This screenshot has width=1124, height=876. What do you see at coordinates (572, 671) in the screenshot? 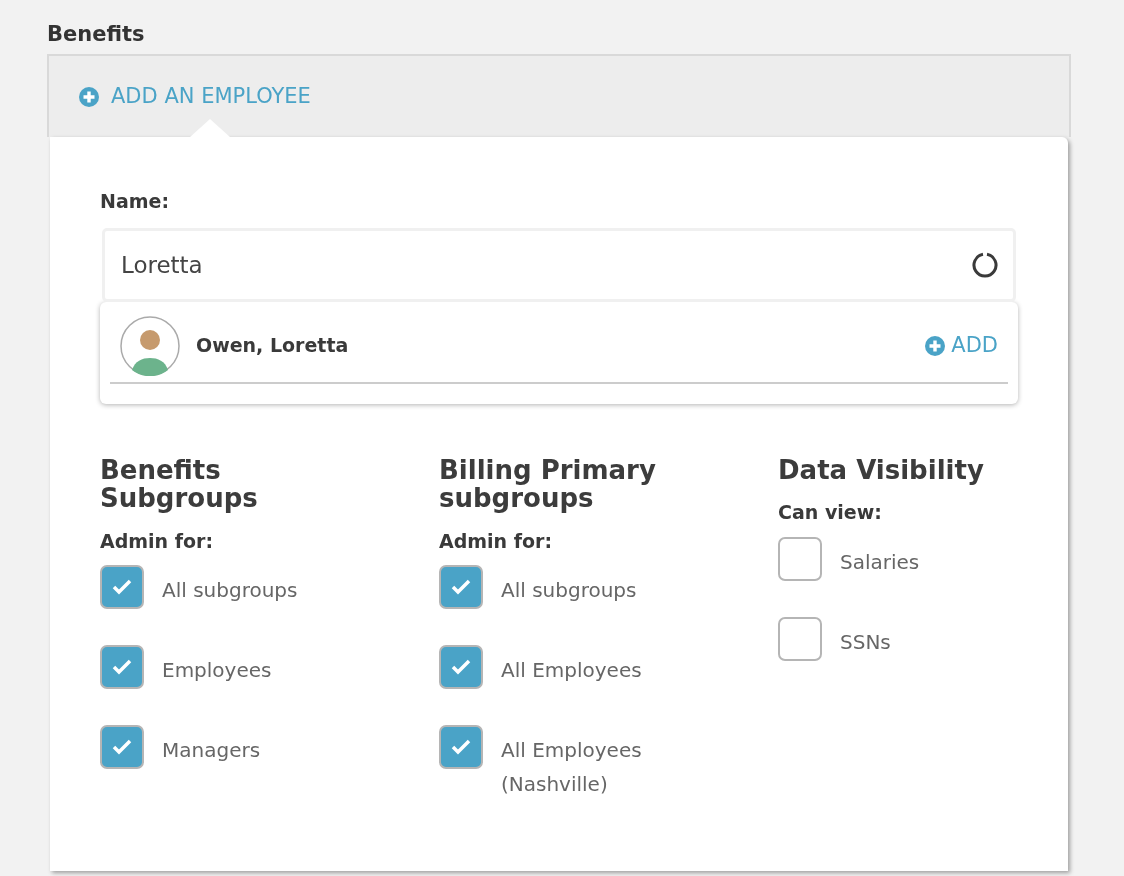
I see `option-label: All Employees` at bounding box center [572, 671].